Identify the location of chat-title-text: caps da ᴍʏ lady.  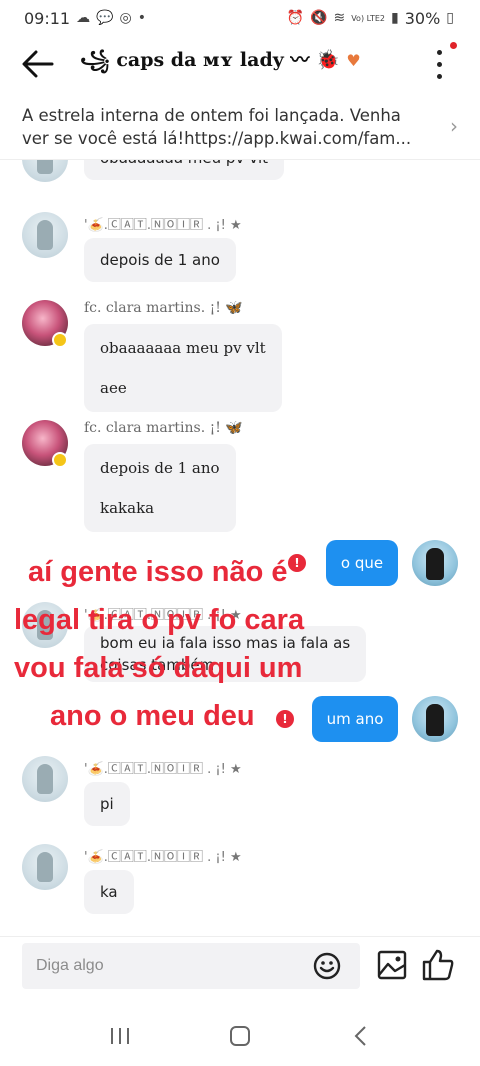
(200, 59).